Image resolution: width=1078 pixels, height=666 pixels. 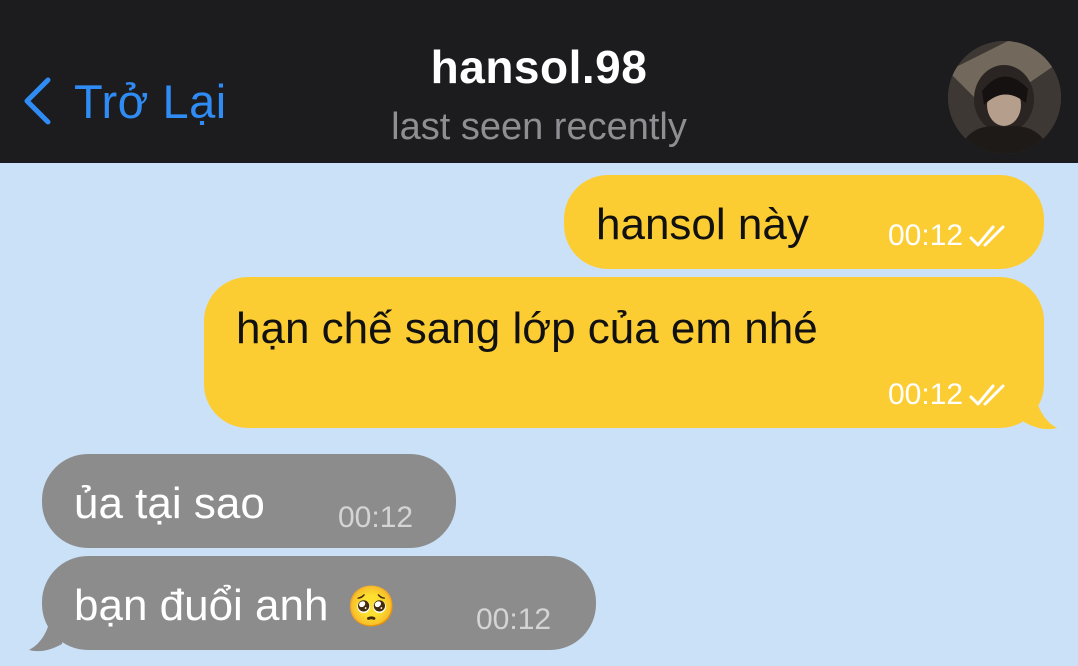 I want to click on message-text: hạn chế sang lớp của em nhé, so click(x=527, y=328).